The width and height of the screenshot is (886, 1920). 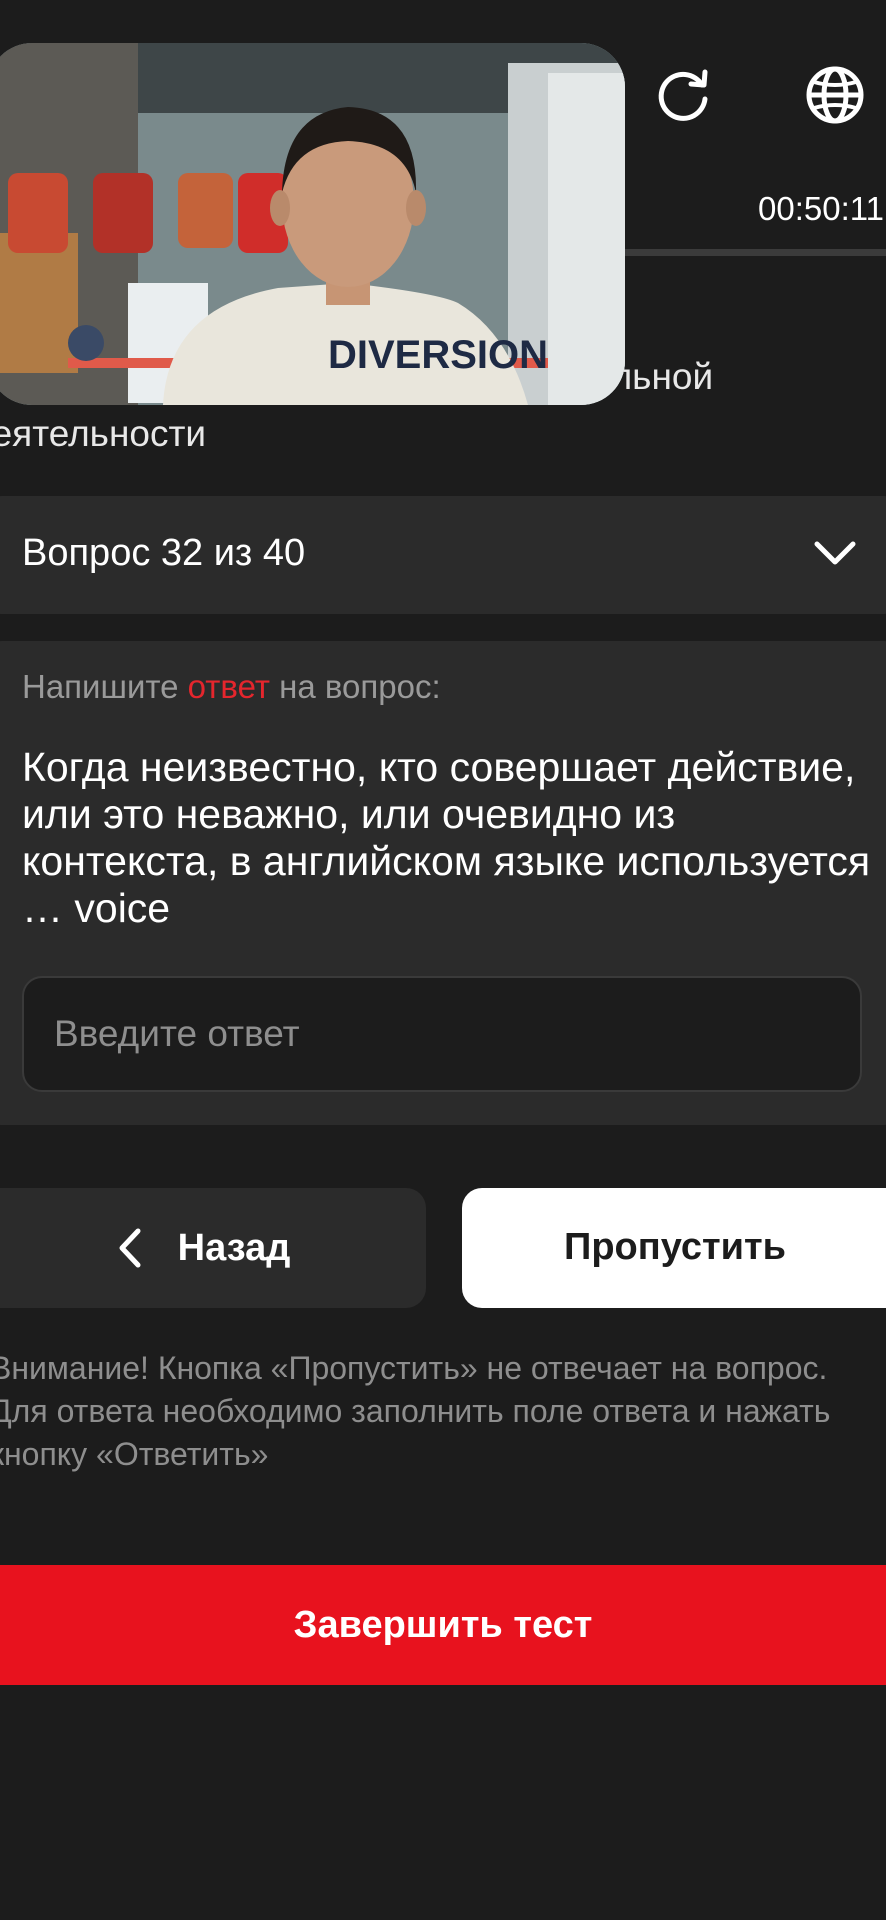 What do you see at coordinates (442, 1034) in the screenshot?
I see `answer-input` at bounding box center [442, 1034].